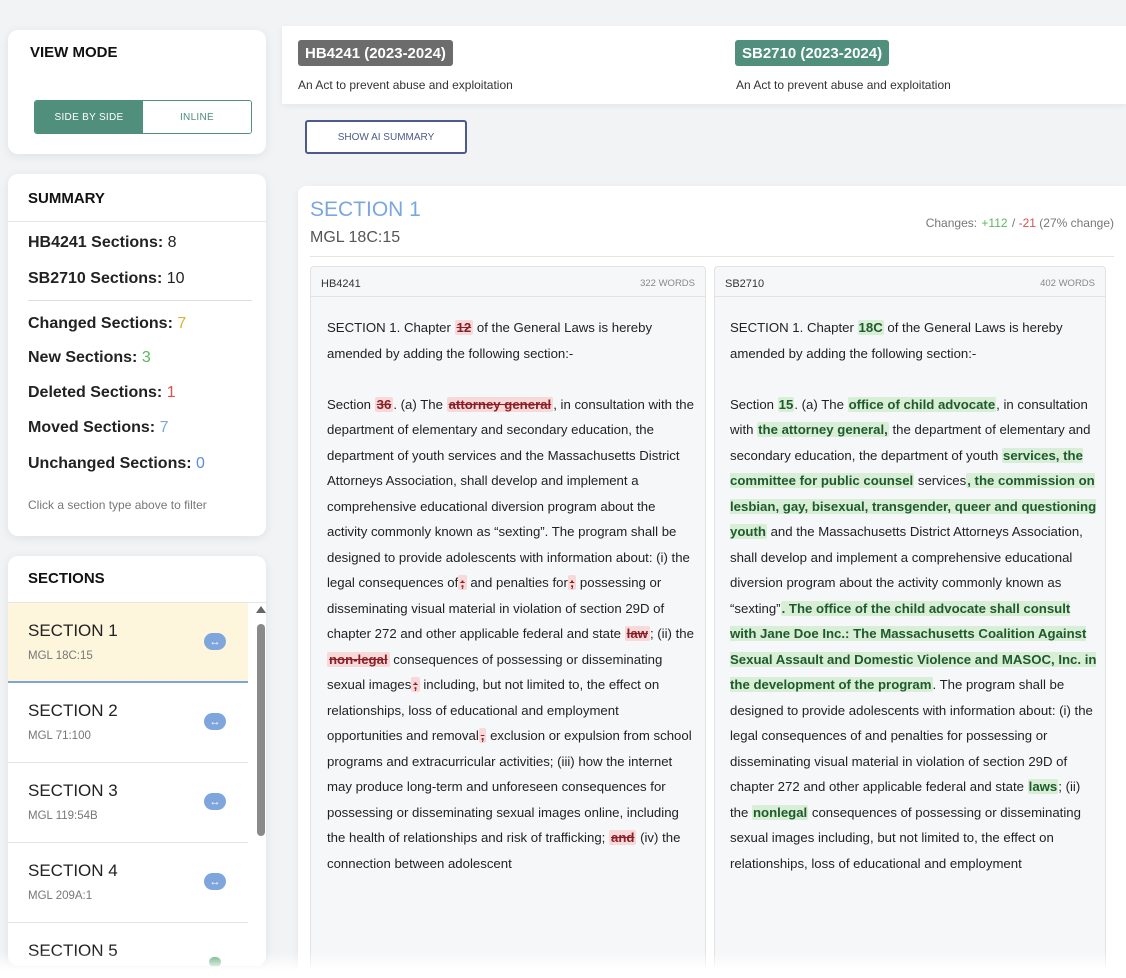 The width and height of the screenshot is (1126, 978). I want to click on section-list-item-3: SECTION 3 MGL 119:54B ↔, so click(128, 803).